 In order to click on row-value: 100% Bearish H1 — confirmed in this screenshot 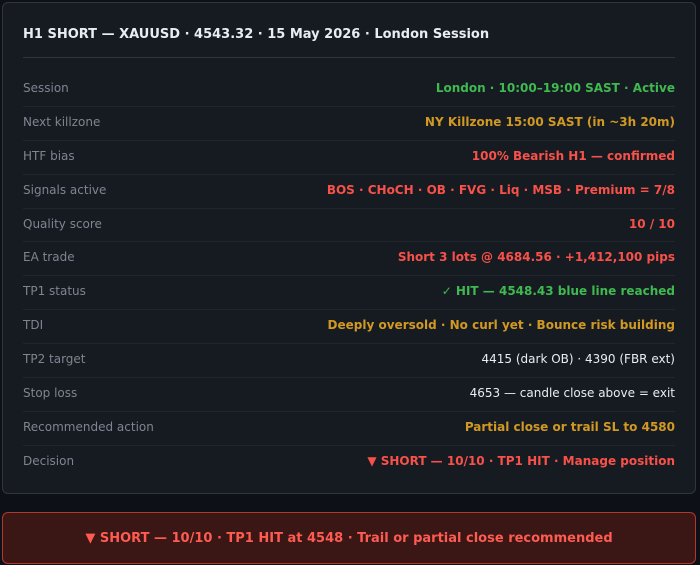, I will do `click(573, 155)`.